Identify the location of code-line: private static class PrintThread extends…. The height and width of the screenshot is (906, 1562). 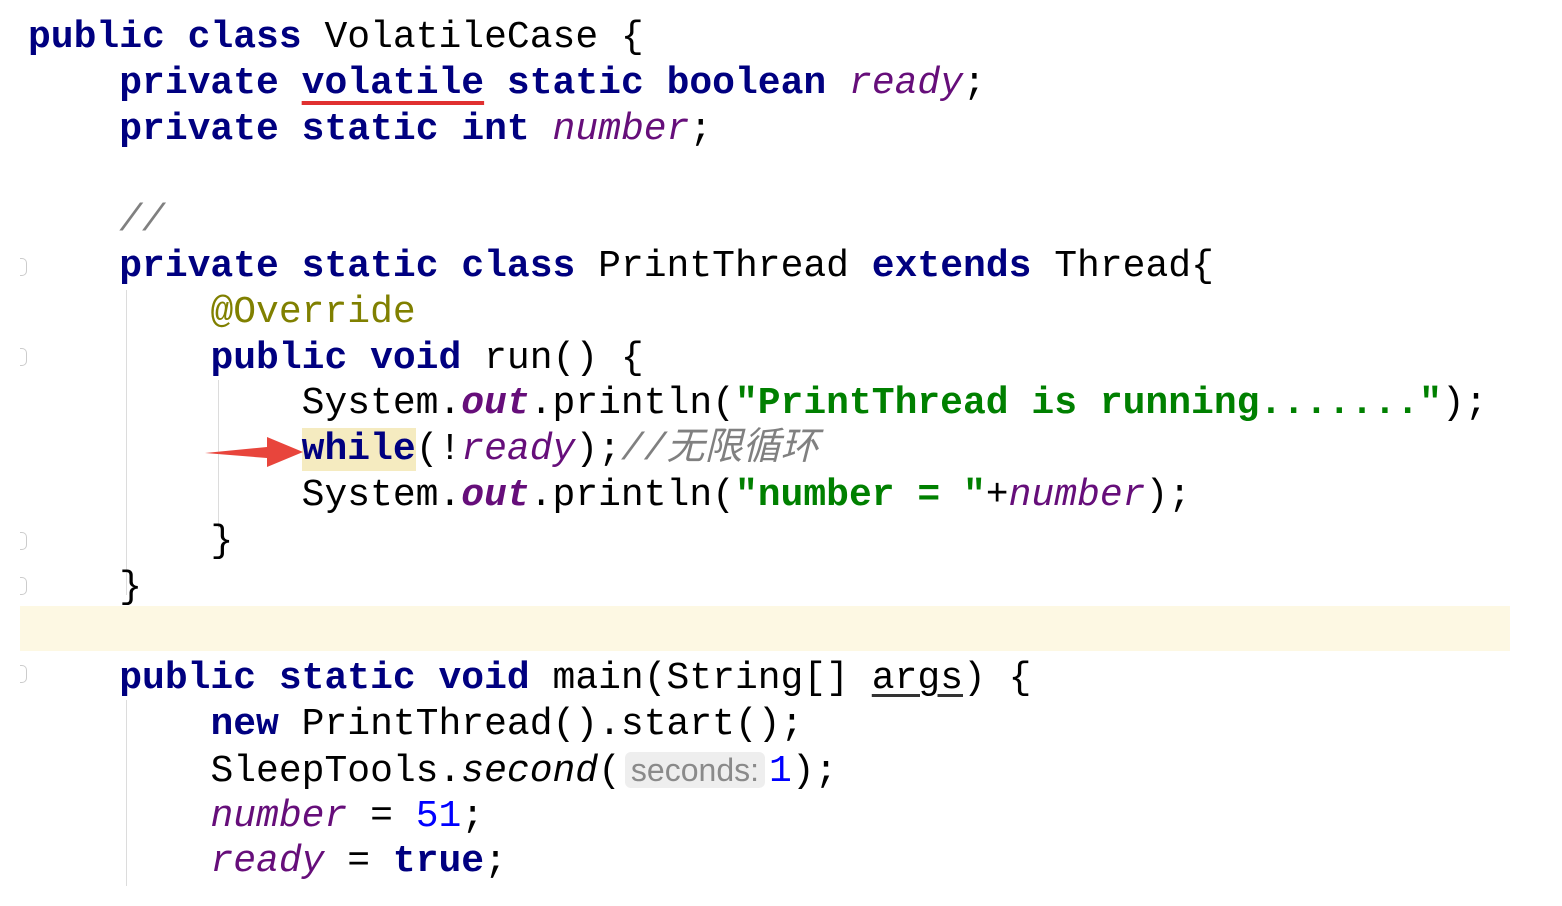
(757, 267).